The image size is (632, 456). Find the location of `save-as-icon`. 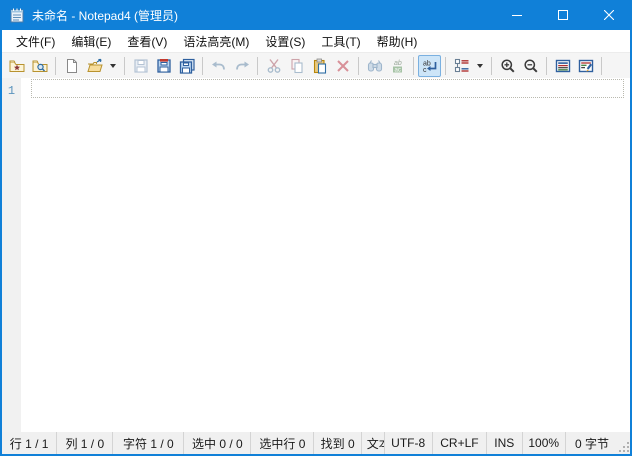

save-as-icon is located at coordinates (163, 65).